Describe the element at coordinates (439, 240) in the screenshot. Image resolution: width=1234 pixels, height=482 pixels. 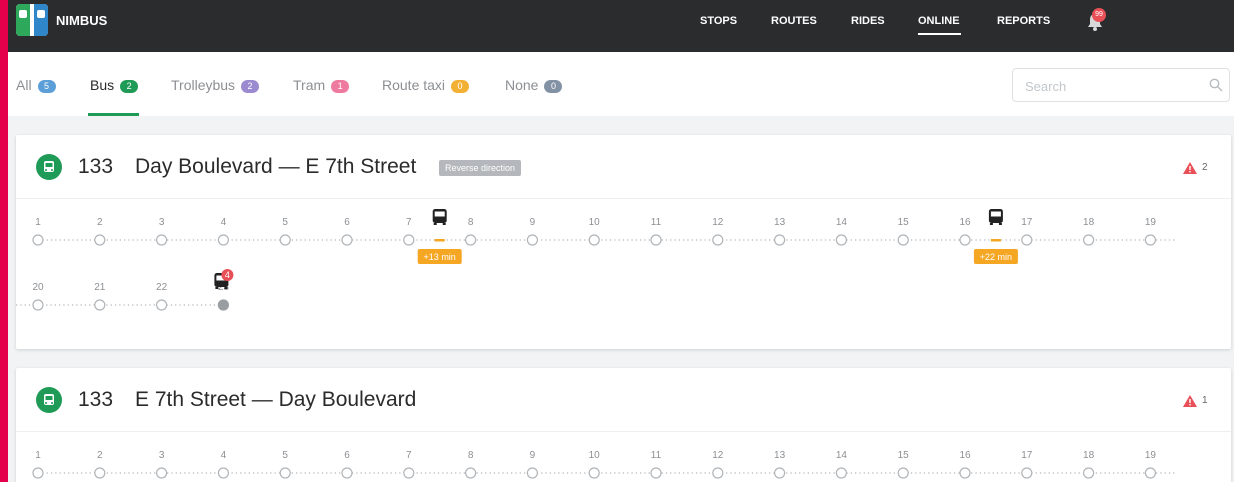
I see `bus-position-marker` at that location.